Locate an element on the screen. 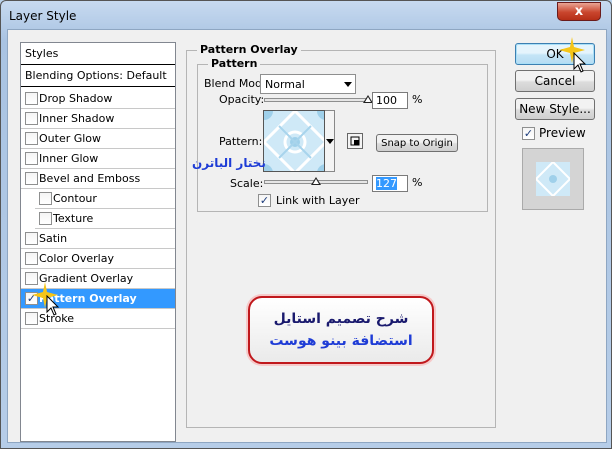  opacity-slider-track is located at coordinates (316, 100).